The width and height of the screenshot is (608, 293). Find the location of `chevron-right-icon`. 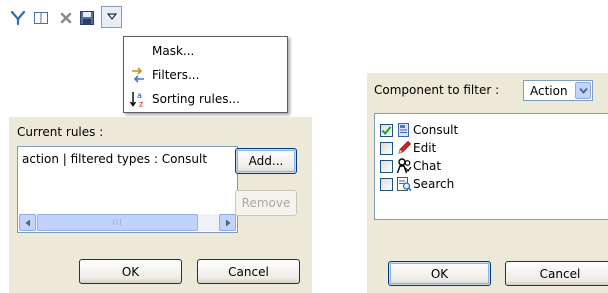

chevron-right-icon is located at coordinates (227, 222).